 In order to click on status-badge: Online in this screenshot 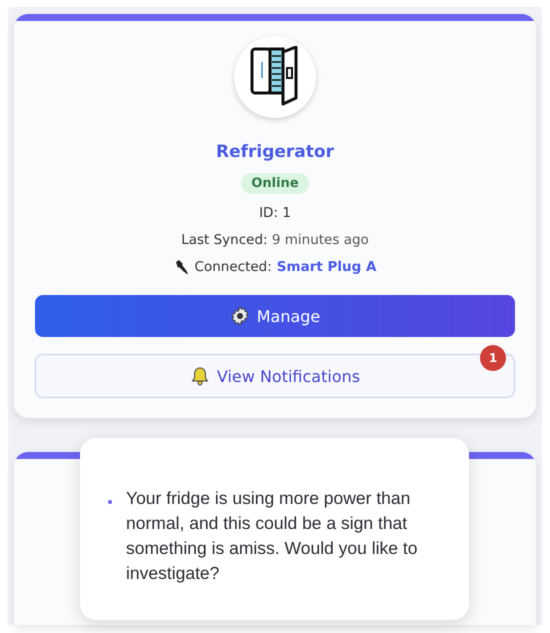, I will do `click(275, 183)`.